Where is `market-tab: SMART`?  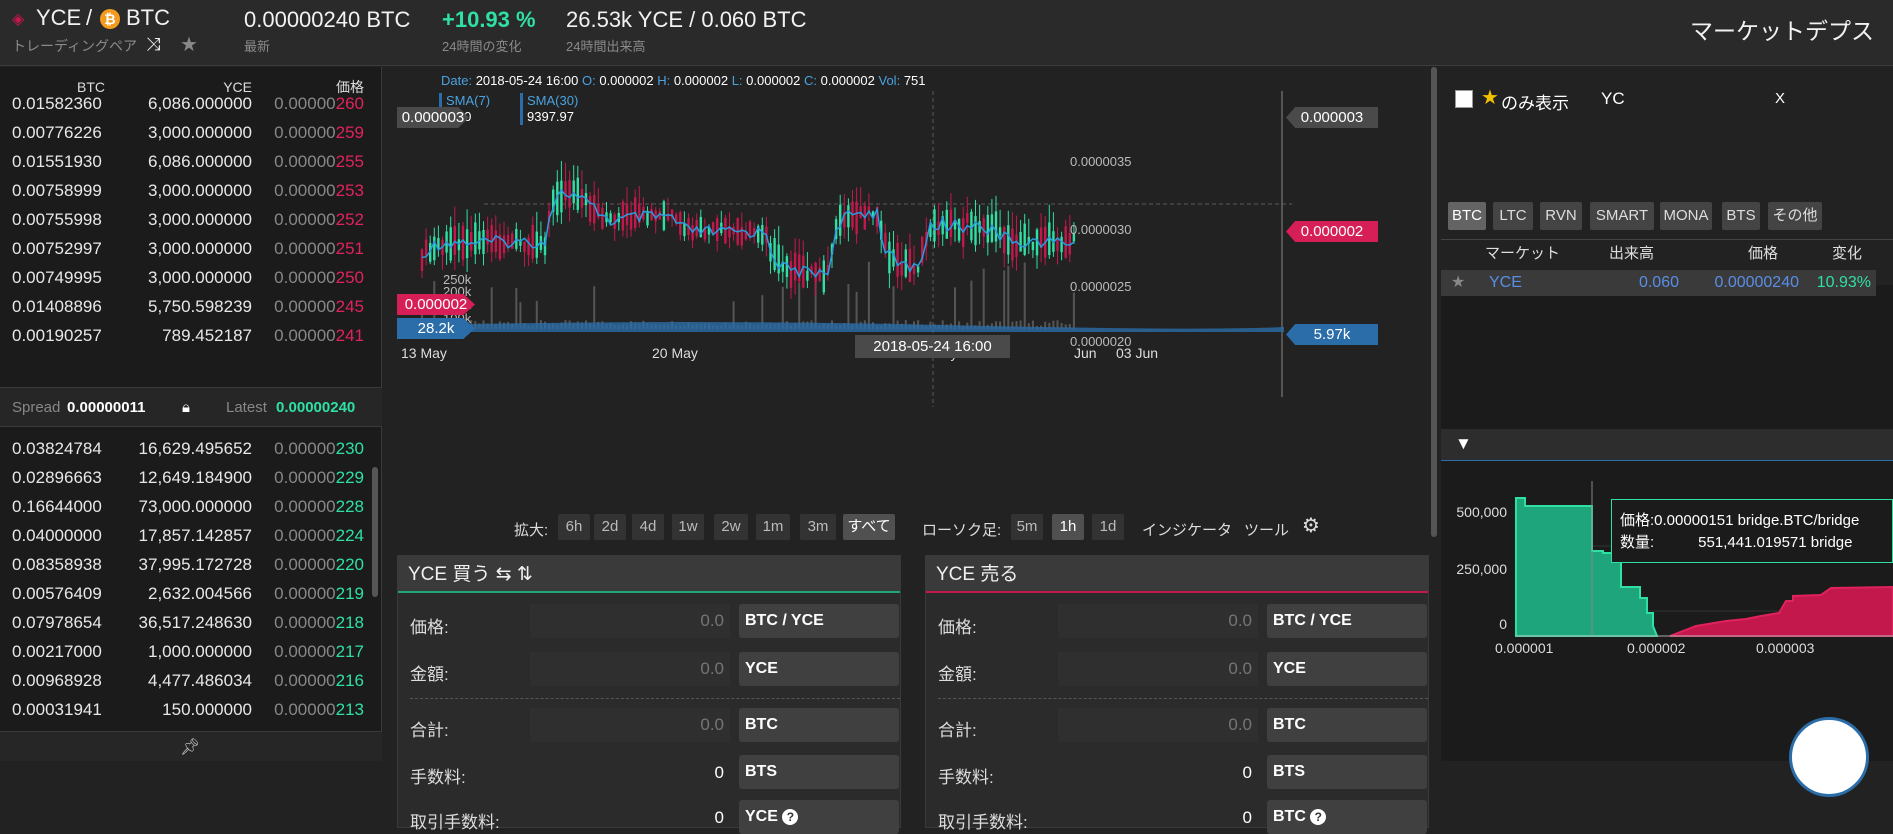
market-tab: SMART is located at coordinates (1622, 216).